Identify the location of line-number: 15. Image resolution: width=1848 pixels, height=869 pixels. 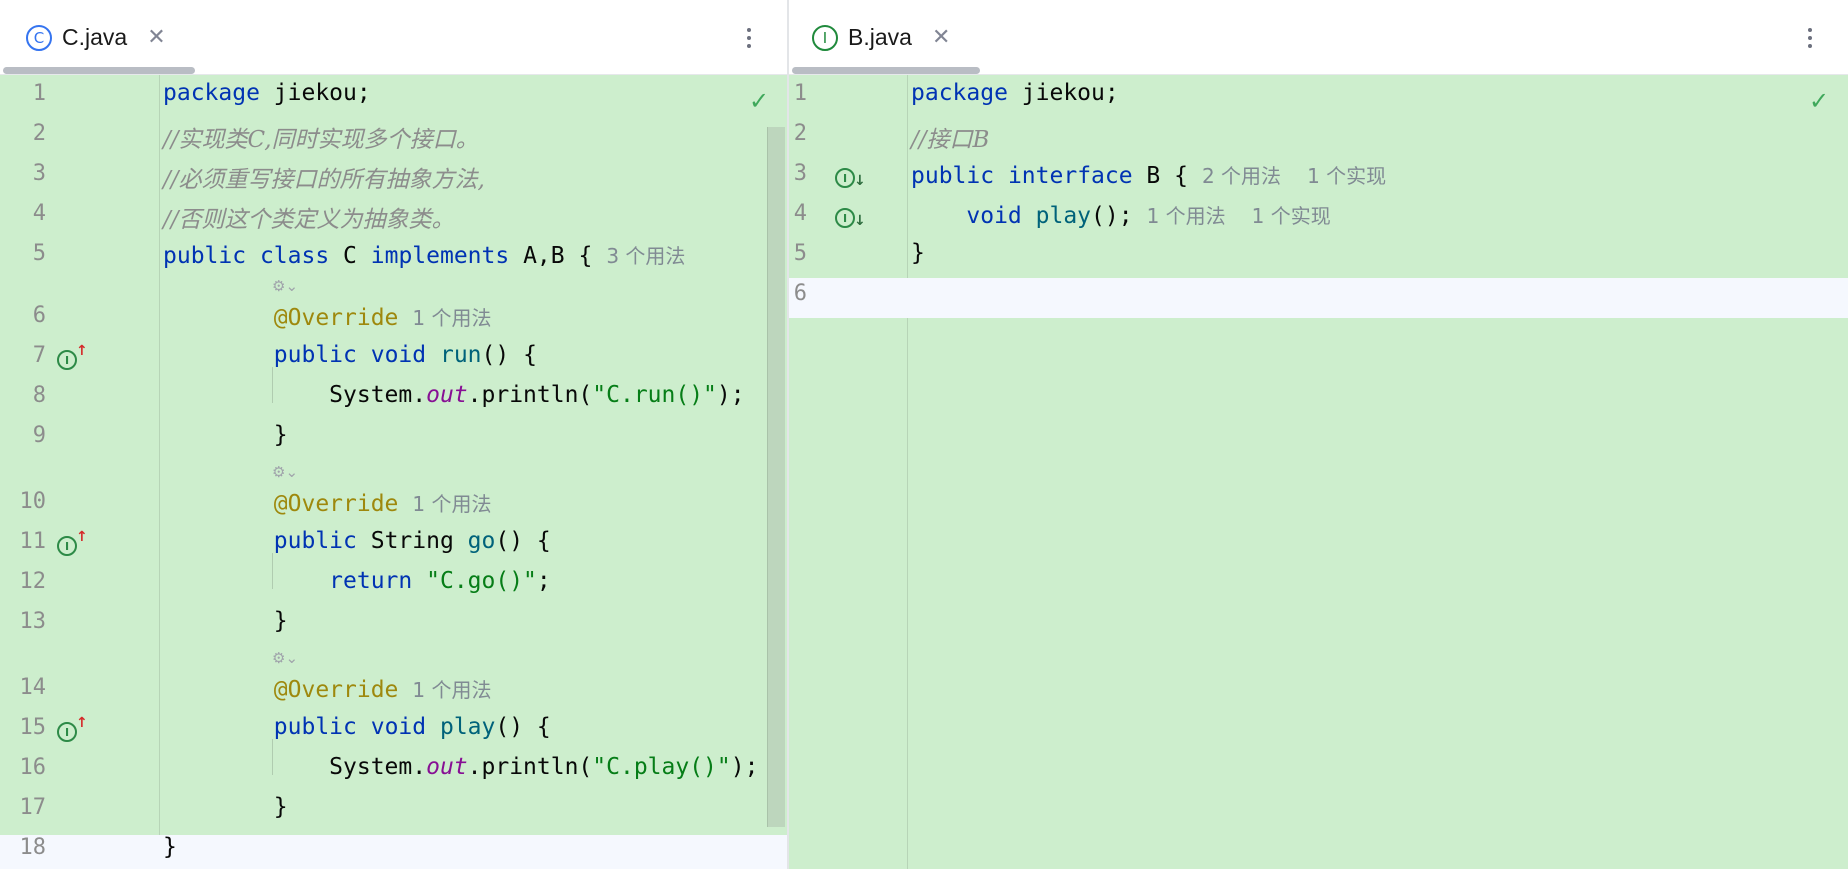
(33, 727).